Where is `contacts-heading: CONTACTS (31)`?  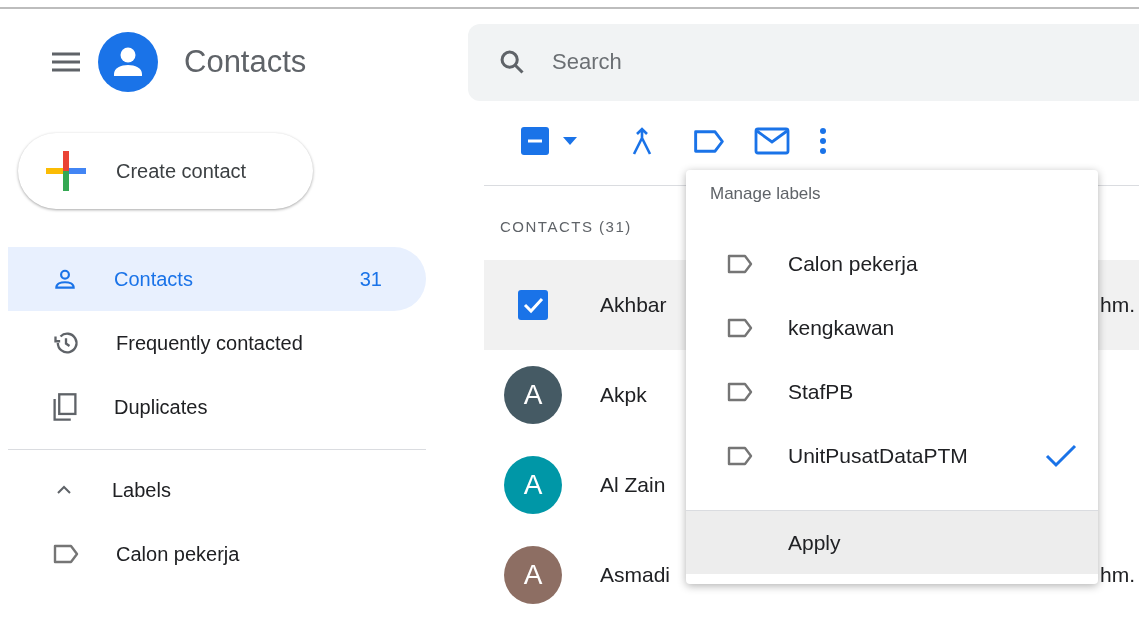 contacts-heading: CONTACTS (31) is located at coordinates (565, 227).